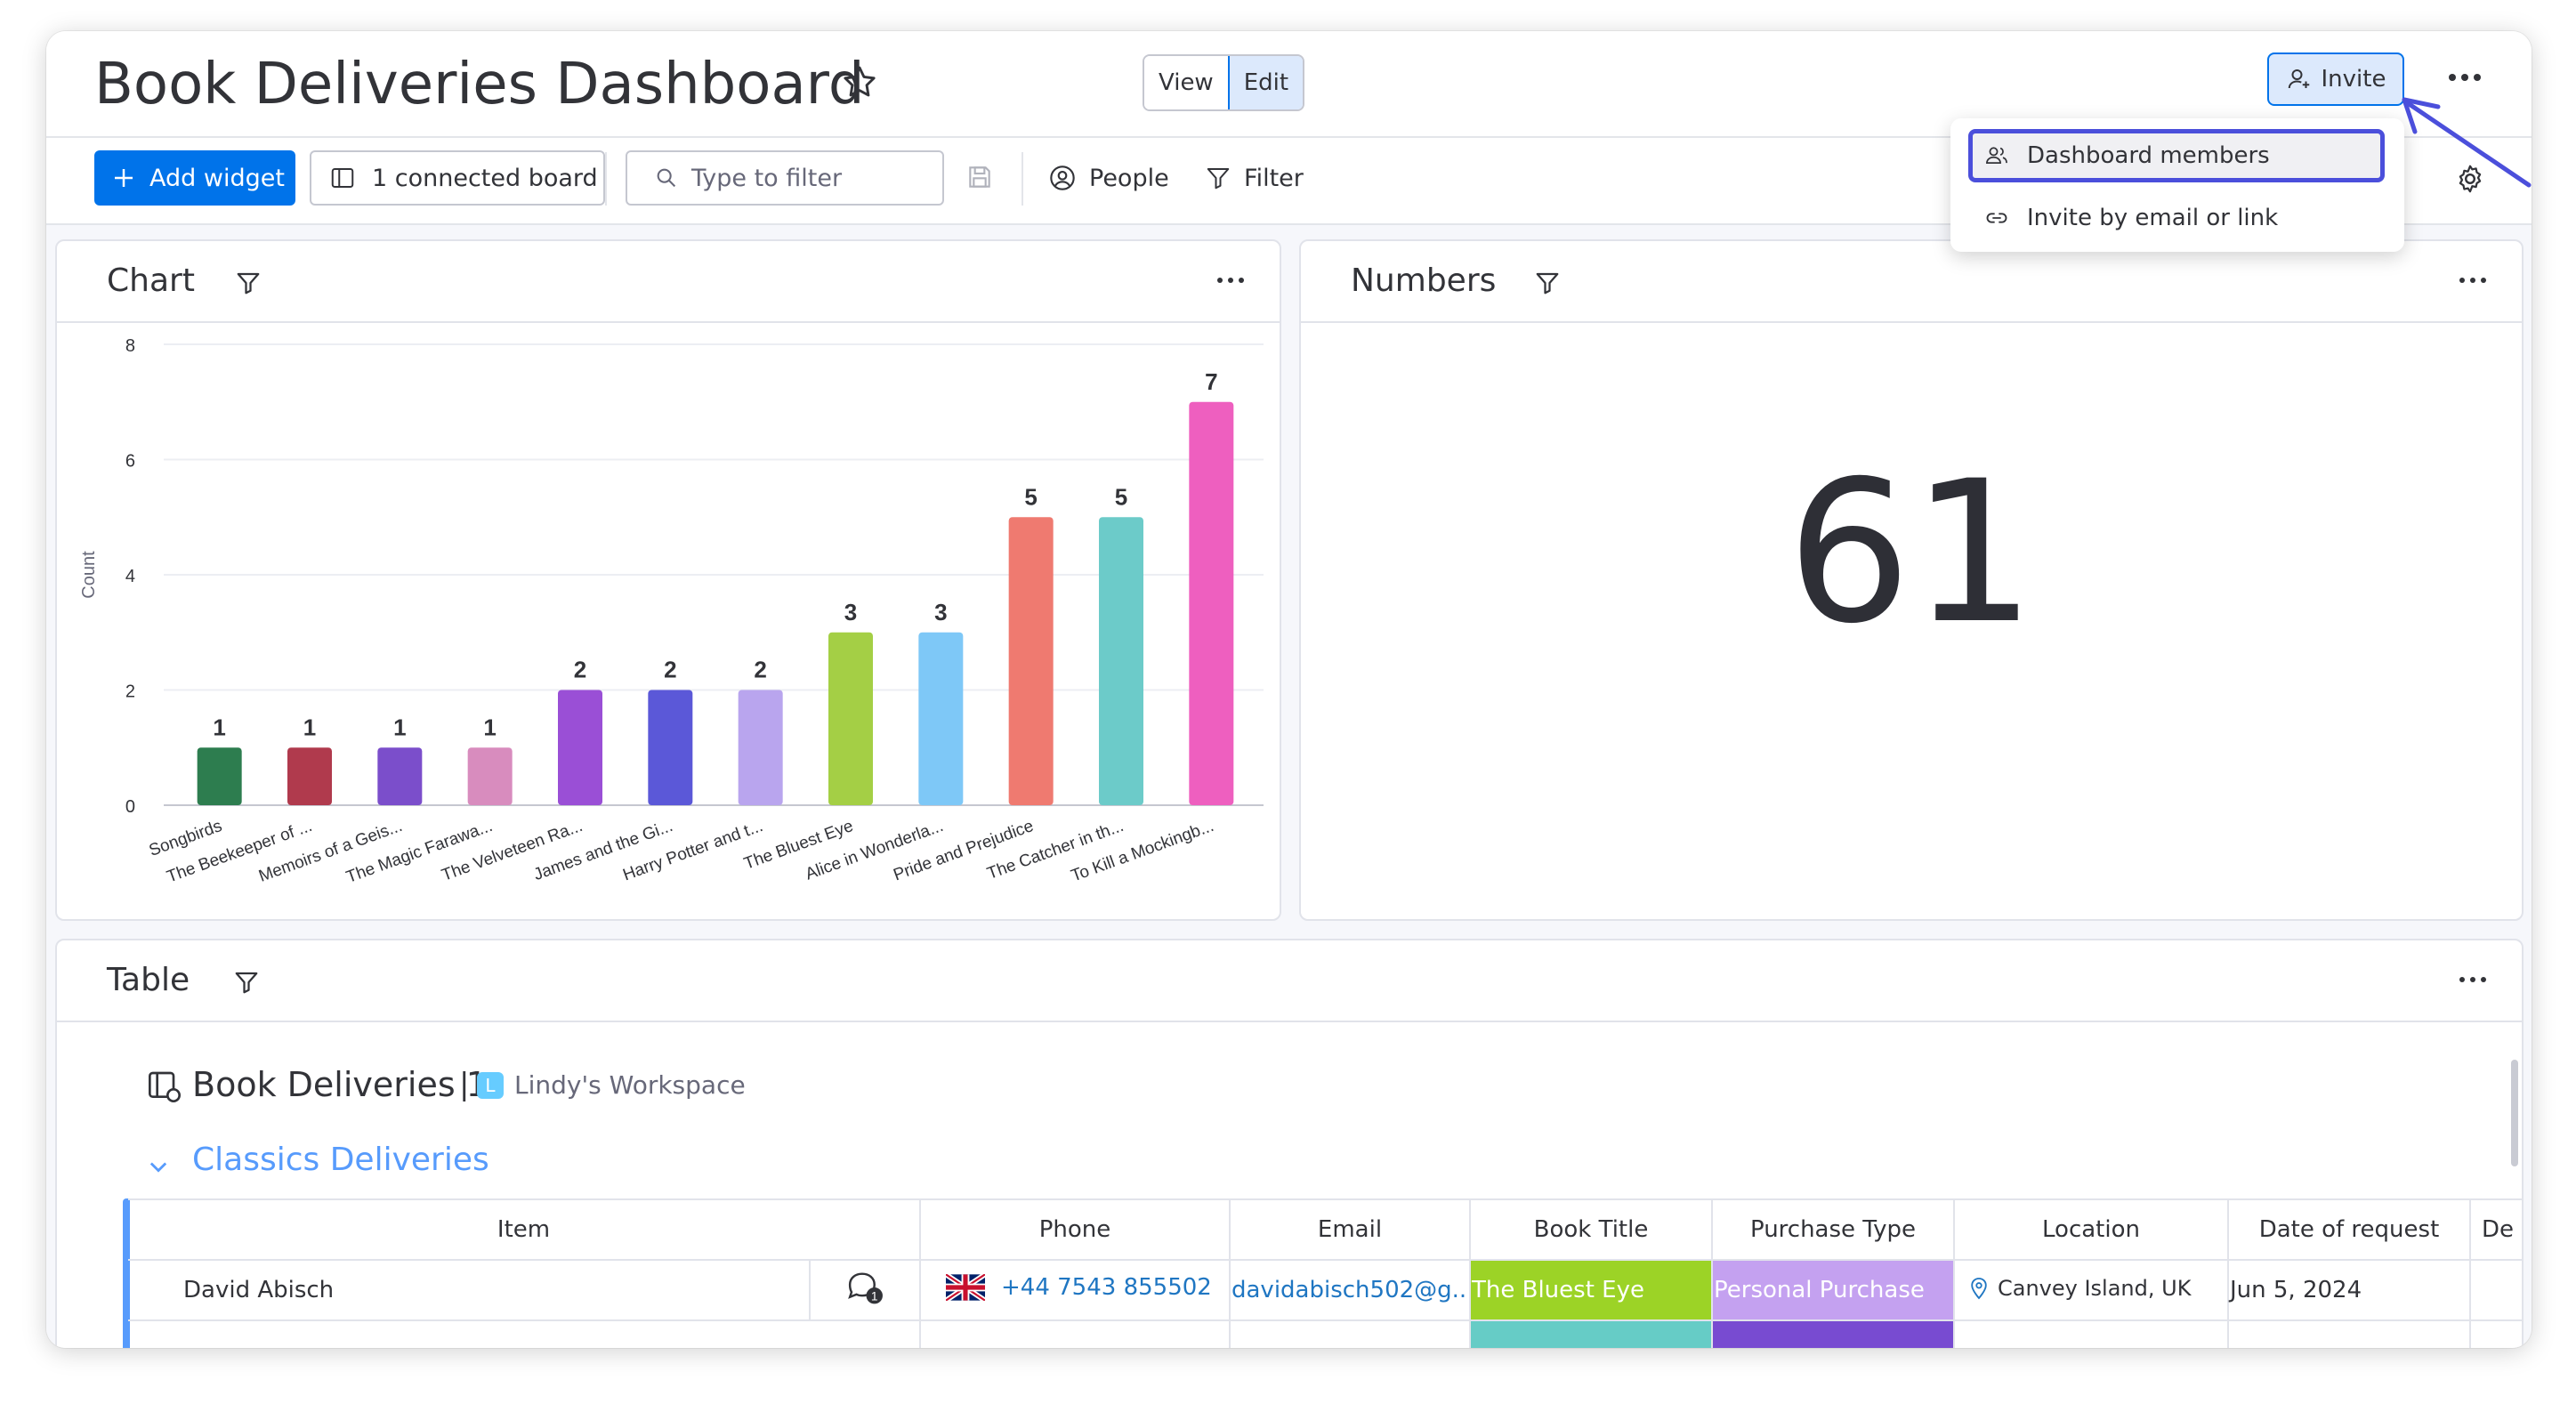 The width and height of the screenshot is (2576, 1404). What do you see at coordinates (2467, 142) in the screenshot?
I see `annotation-arrow` at bounding box center [2467, 142].